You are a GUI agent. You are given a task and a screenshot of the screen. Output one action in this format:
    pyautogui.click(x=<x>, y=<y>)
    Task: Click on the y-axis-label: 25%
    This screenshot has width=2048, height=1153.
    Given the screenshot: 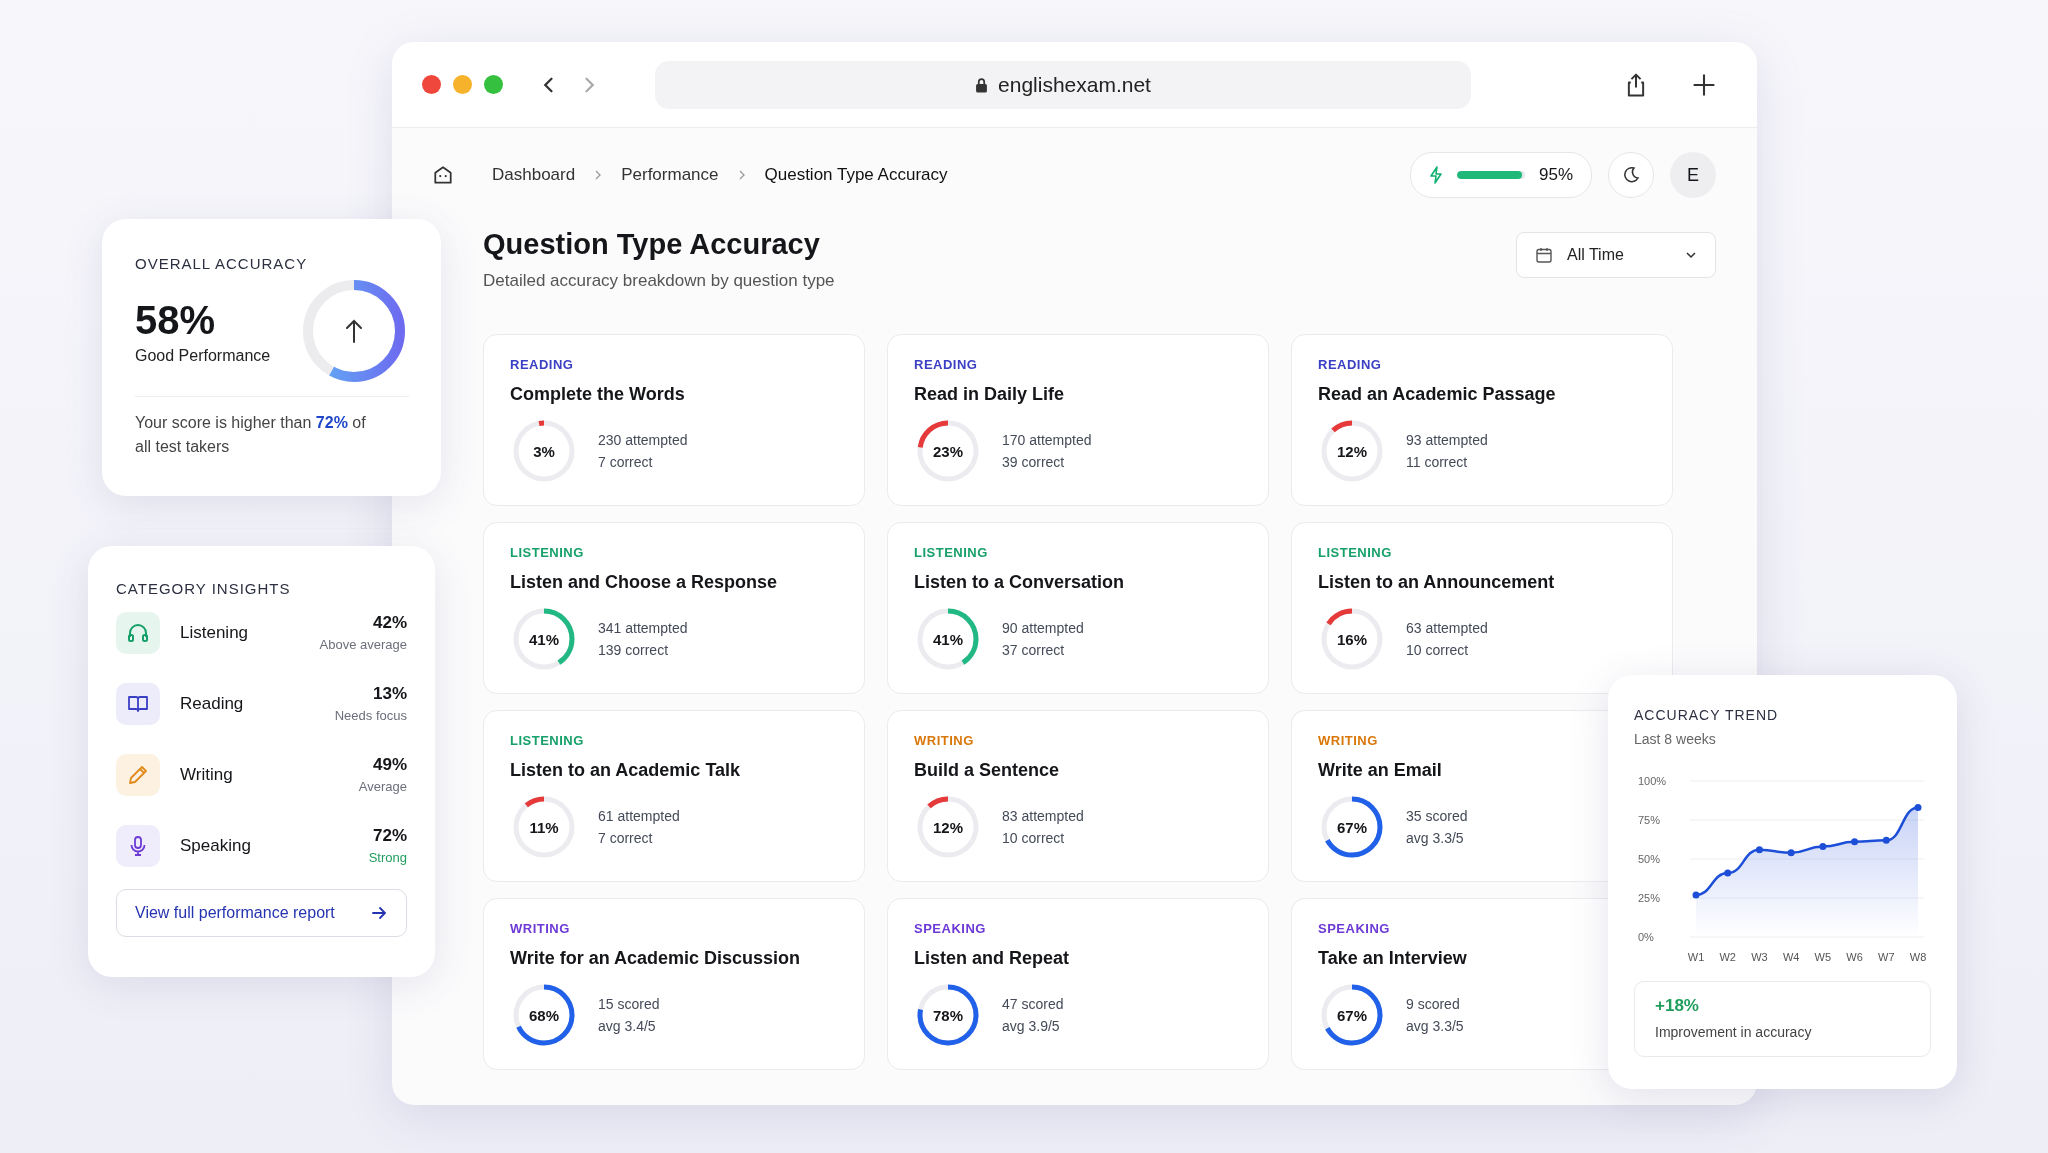 What is the action you would take?
    pyautogui.click(x=1649, y=898)
    